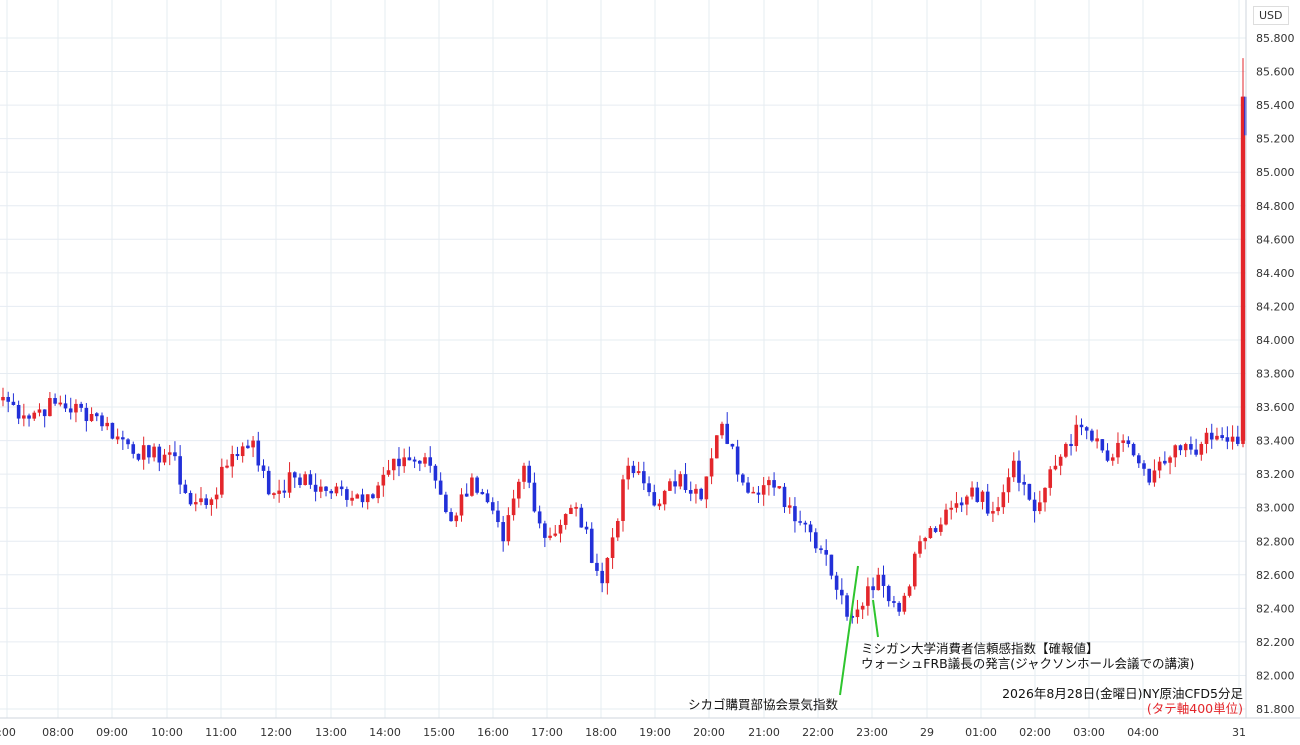 This screenshot has height=745, width=1300. What do you see at coordinates (1275, 407) in the screenshot?
I see `y-tick-label: 83.600` at bounding box center [1275, 407].